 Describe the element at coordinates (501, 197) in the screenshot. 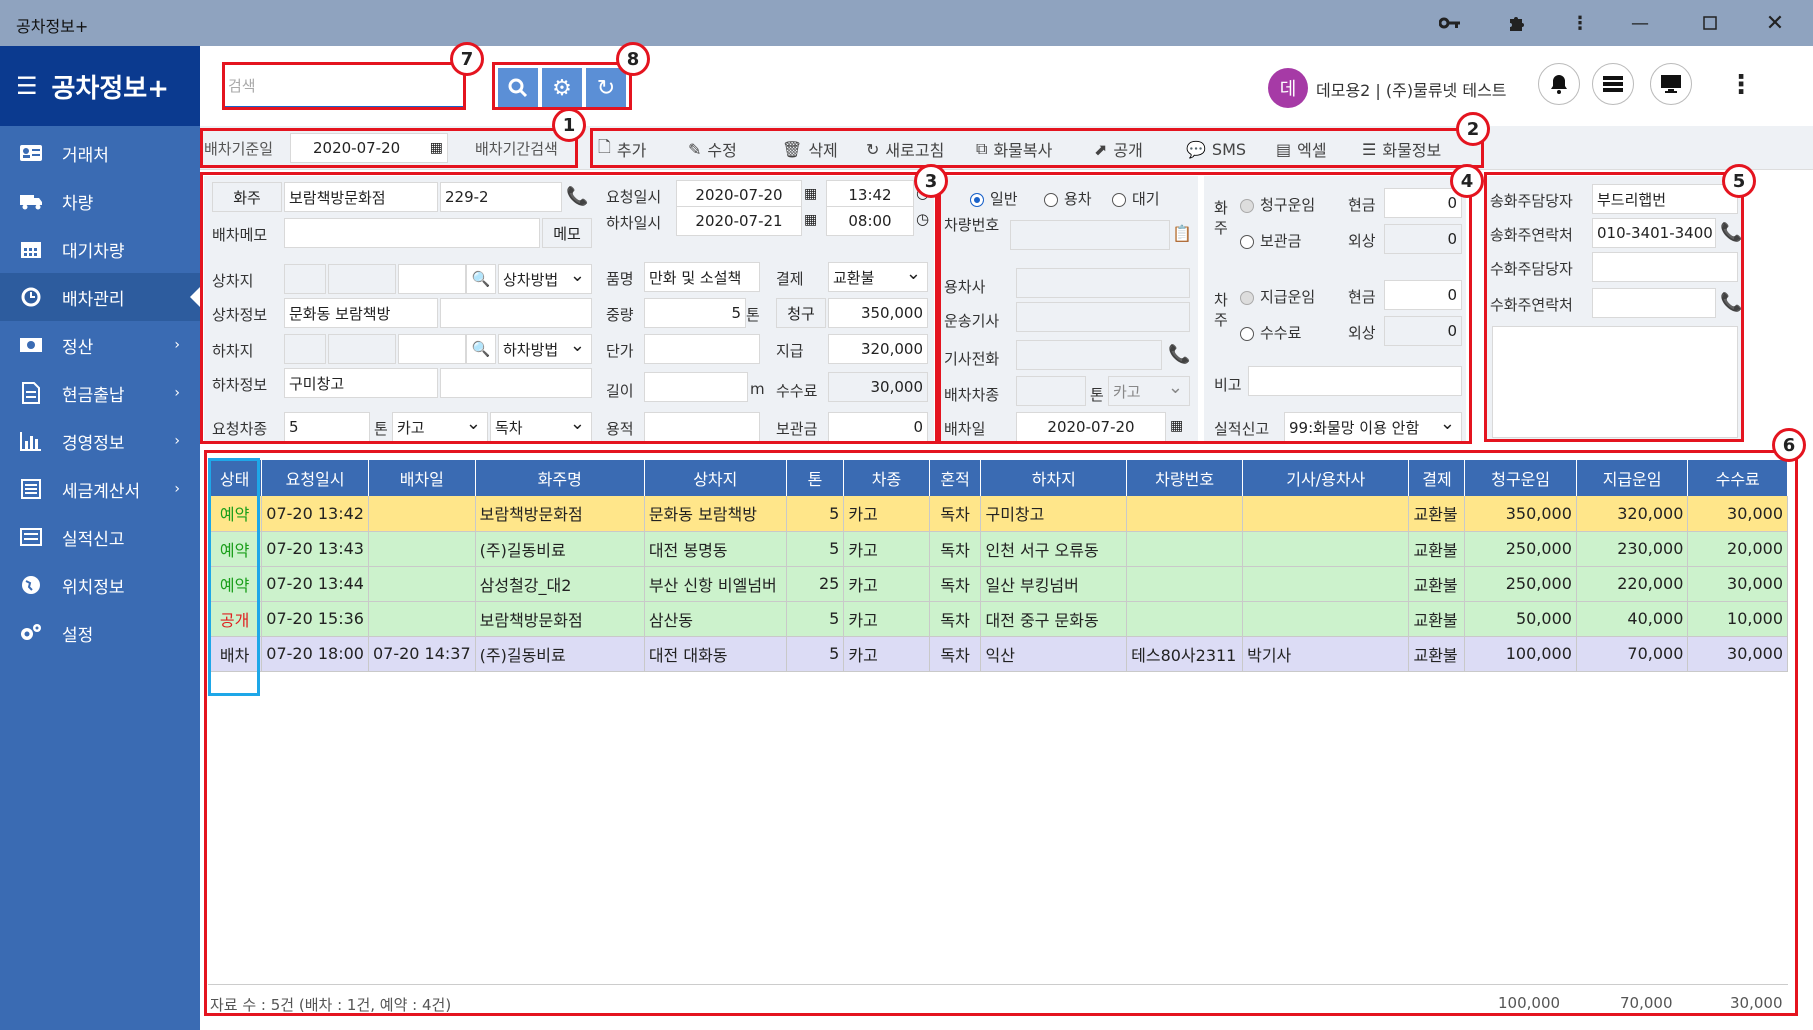

I see `shipper-code-input: 229-2` at that location.